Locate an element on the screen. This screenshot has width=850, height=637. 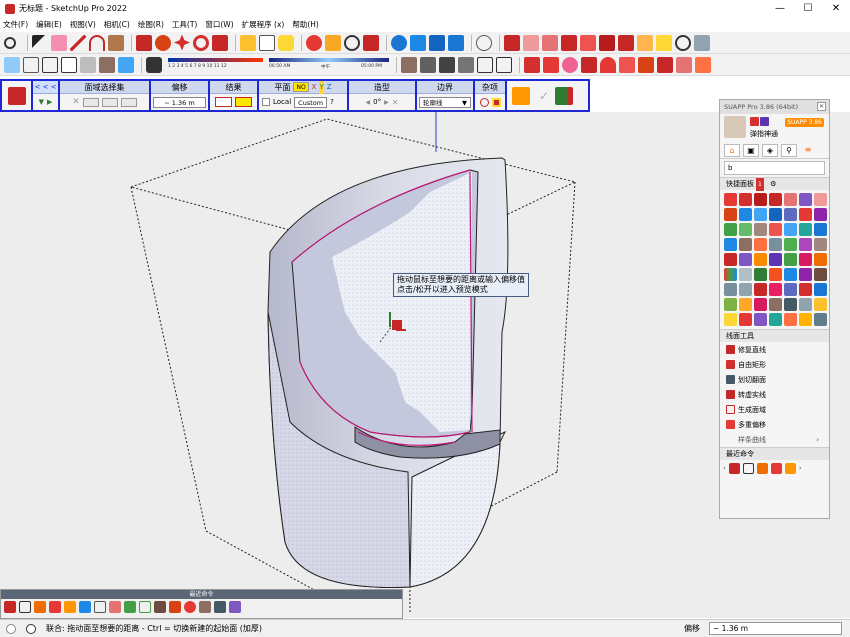
move-red-icon is located at coordinates (805, 289).